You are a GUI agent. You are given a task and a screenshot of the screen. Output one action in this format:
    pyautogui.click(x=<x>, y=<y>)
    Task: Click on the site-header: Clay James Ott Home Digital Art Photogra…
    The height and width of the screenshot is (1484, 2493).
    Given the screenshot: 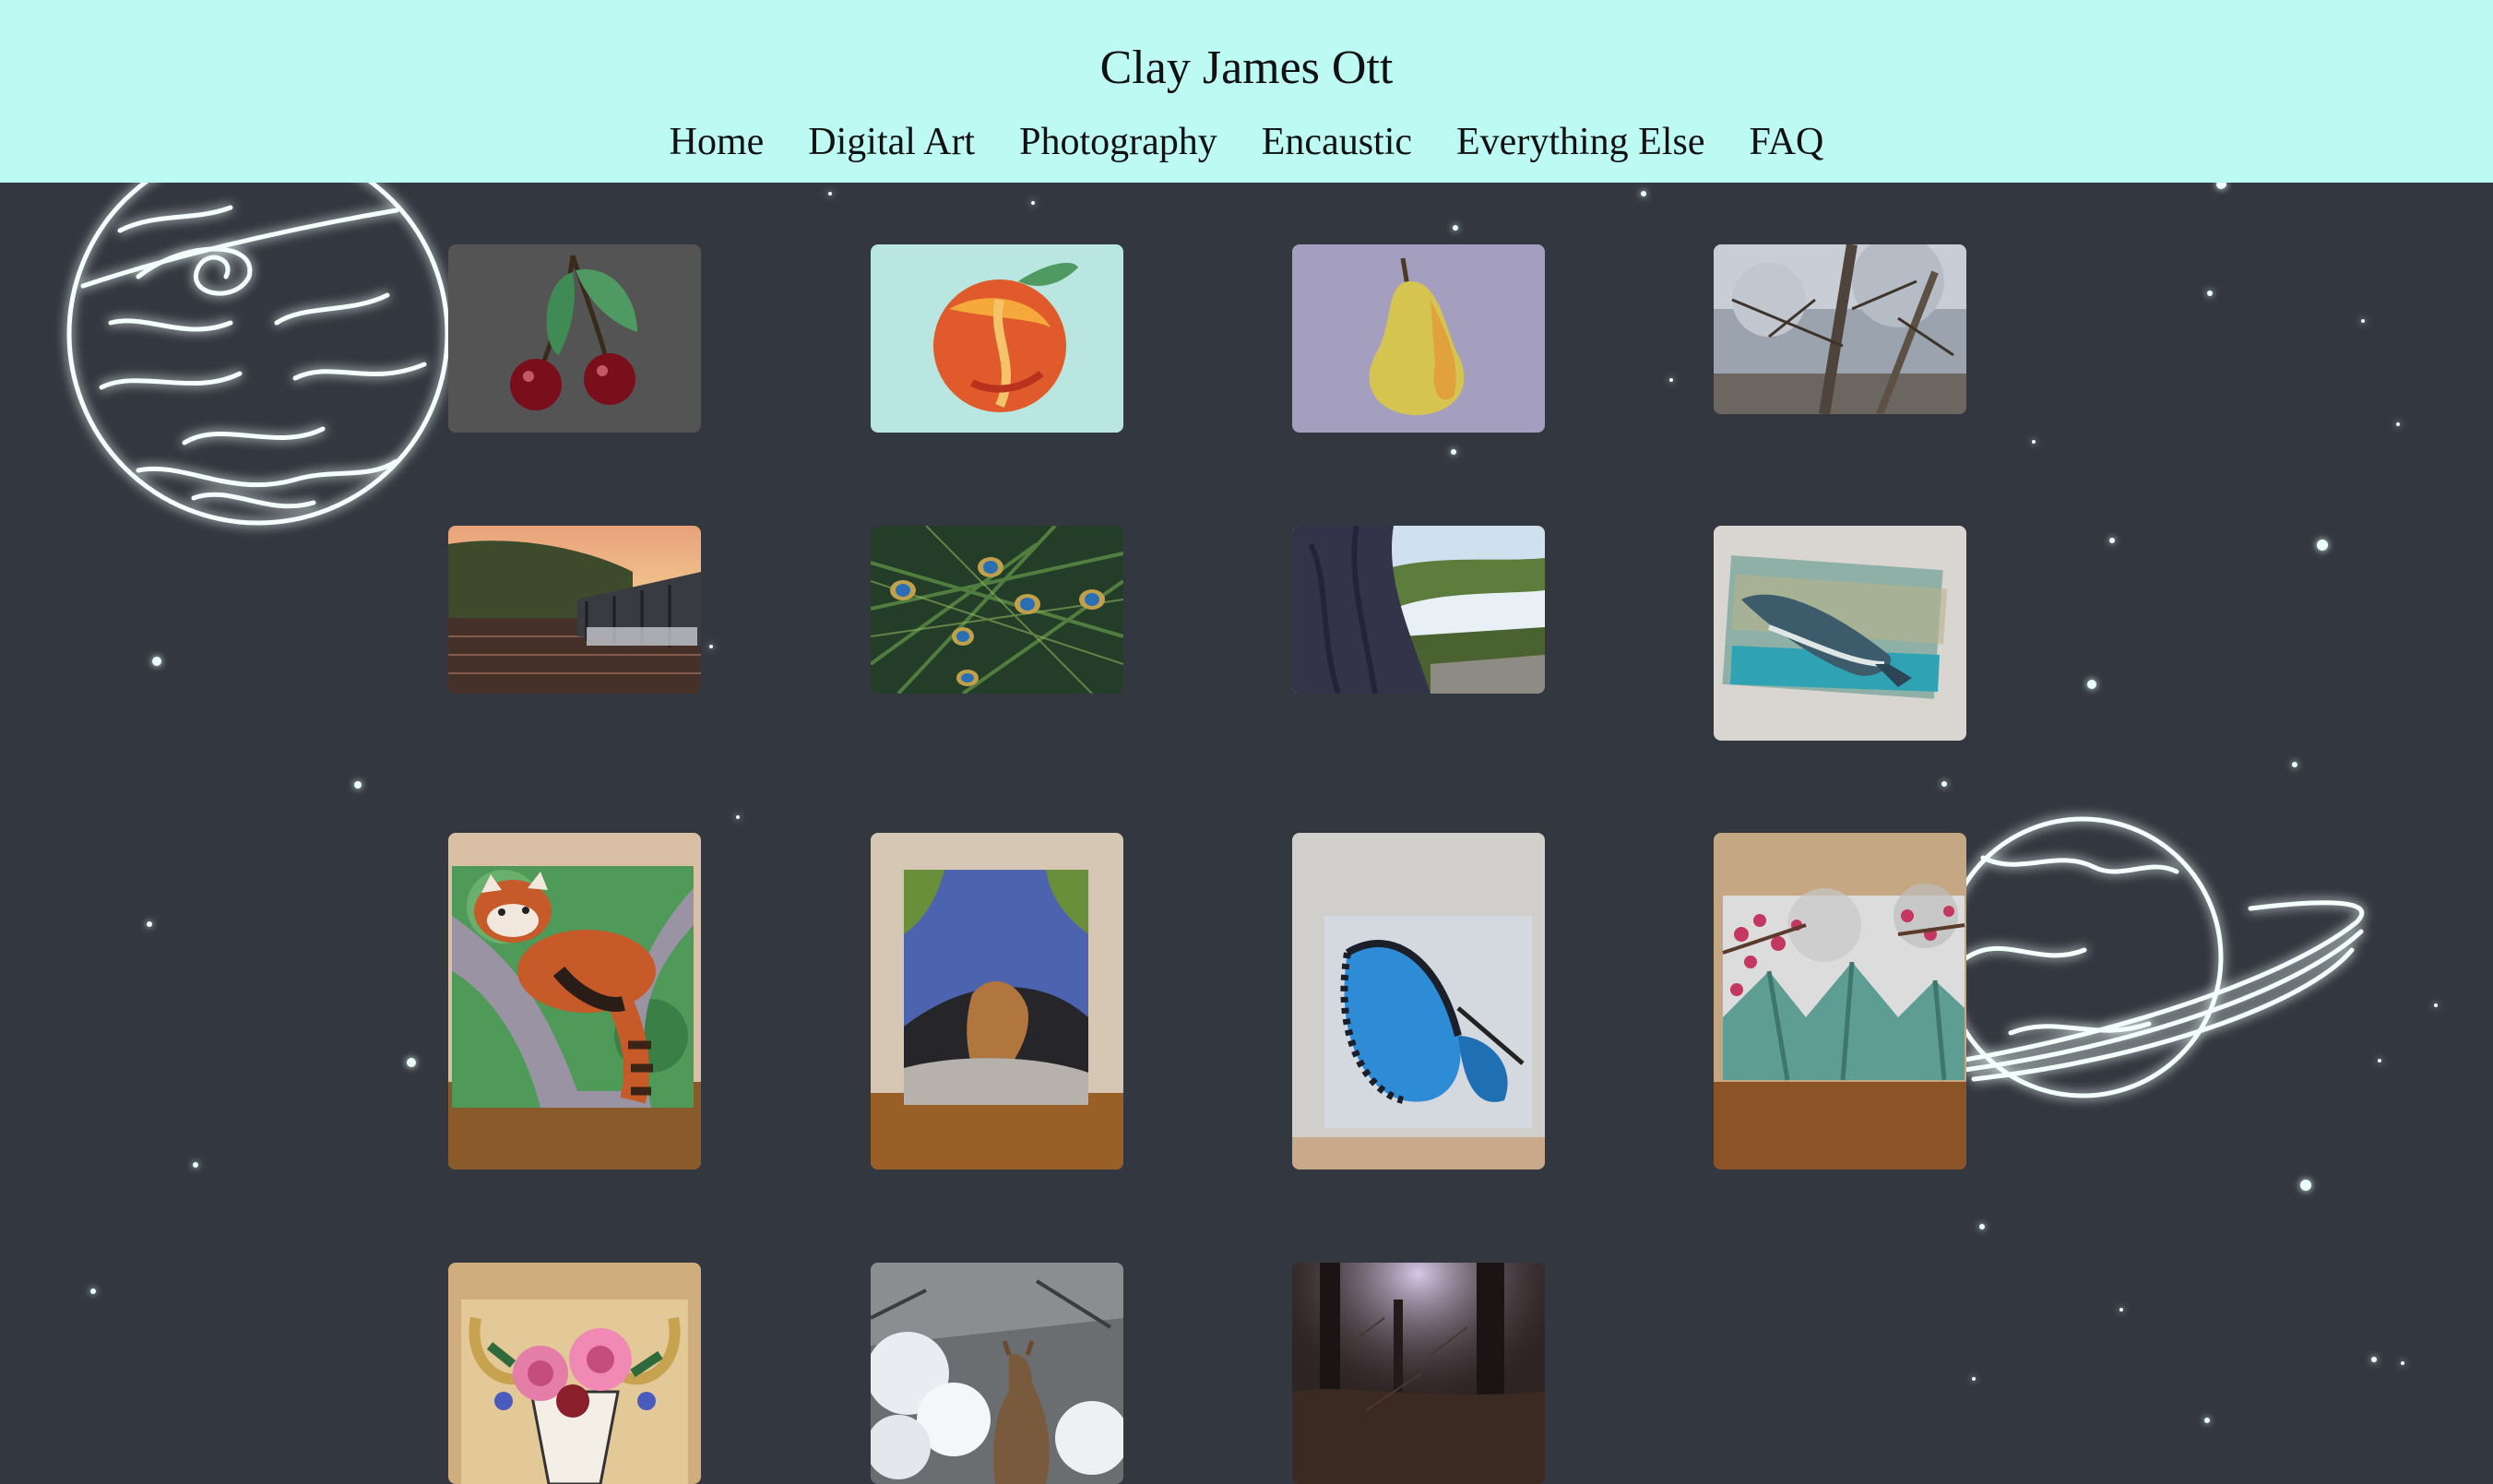 What is the action you would take?
    pyautogui.click(x=1246, y=91)
    